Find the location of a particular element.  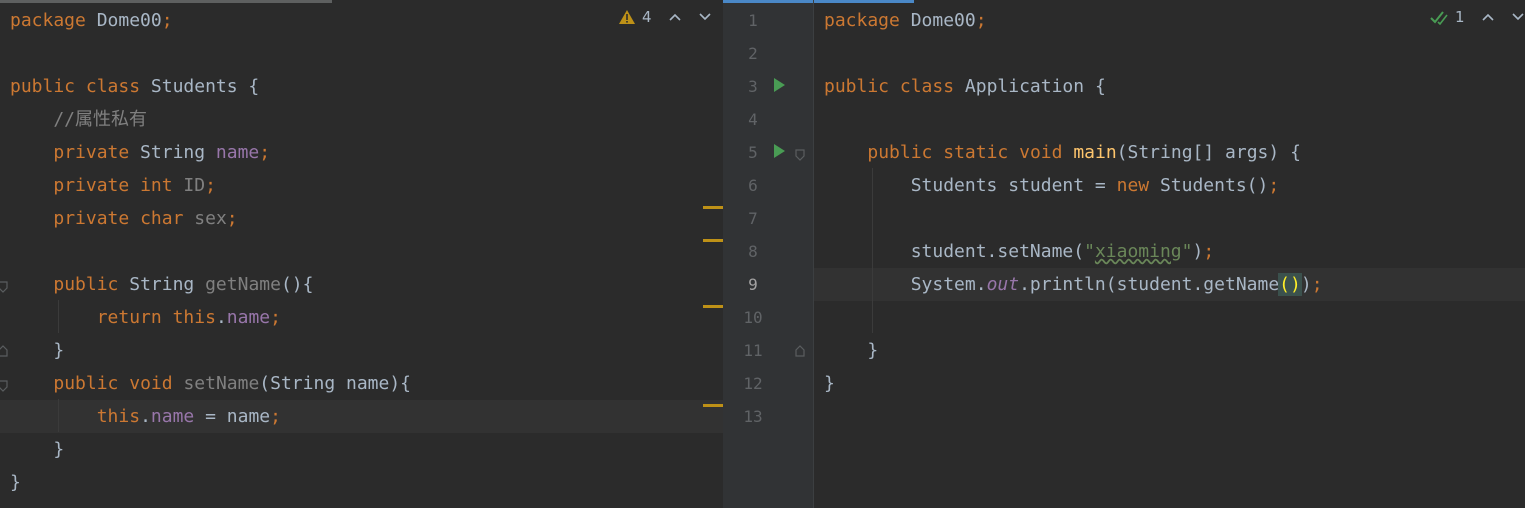

code-token: return is located at coordinates (129, 317).